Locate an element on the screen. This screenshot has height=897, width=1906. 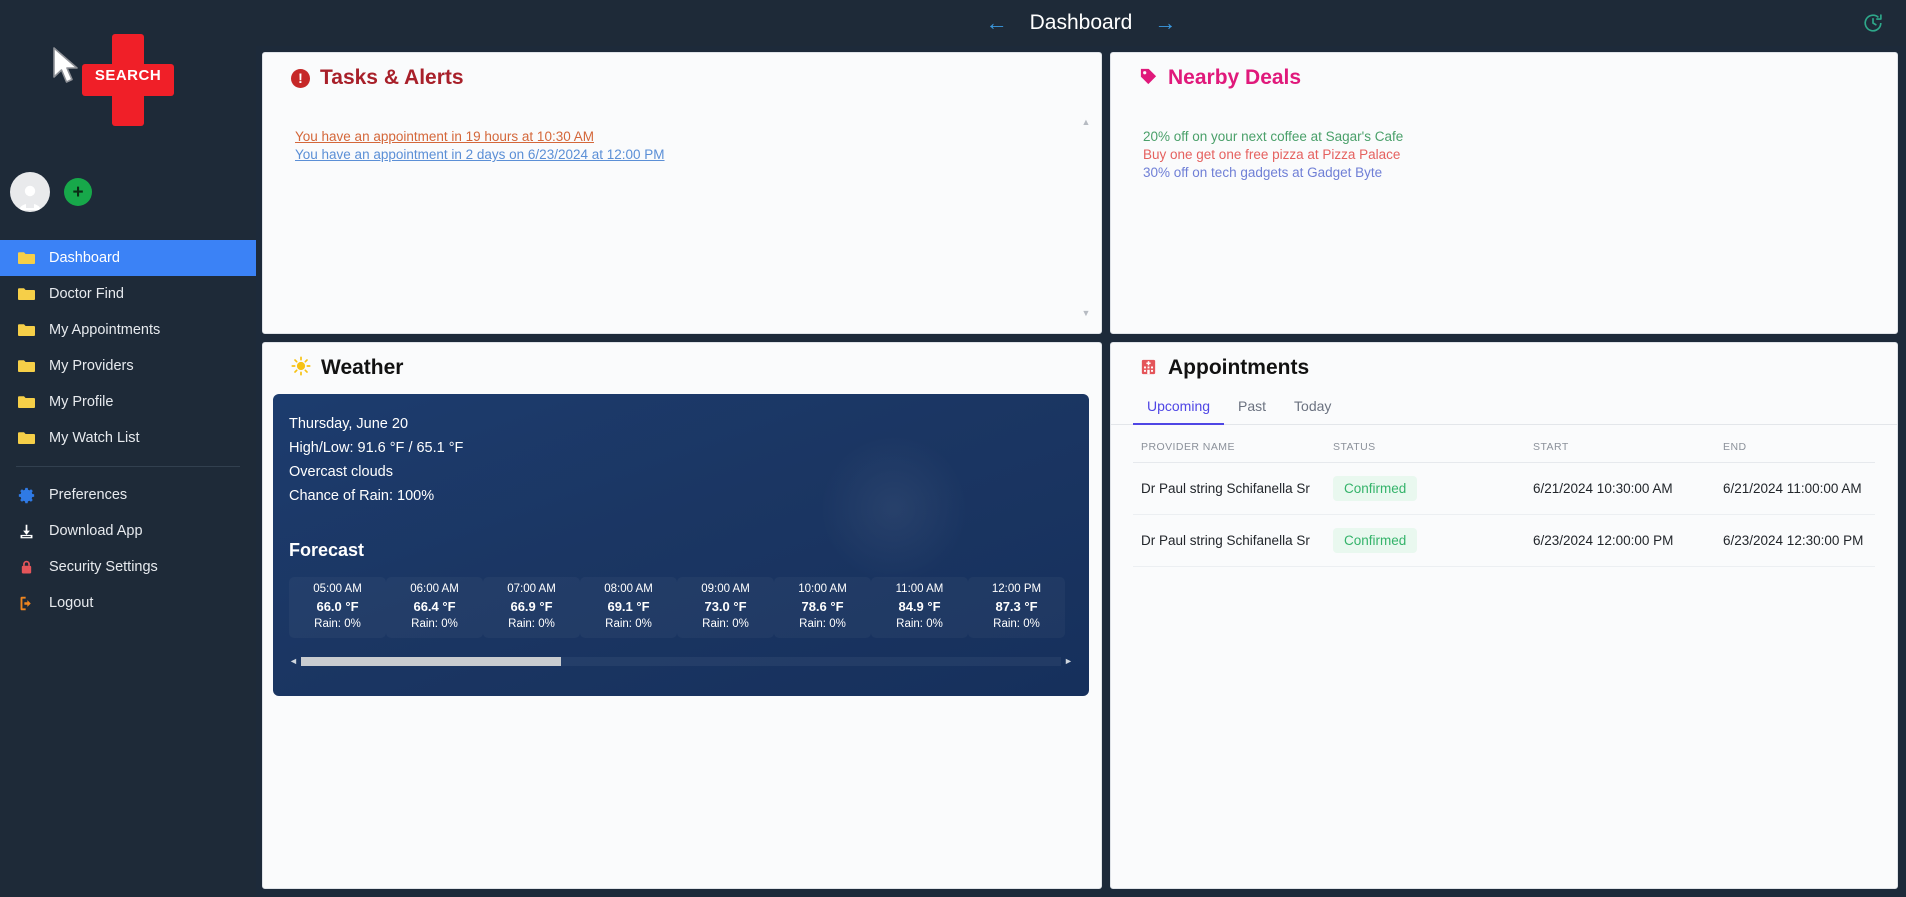
forecast-scrollbar: ◄ ► is located at coordinates (681, 661).